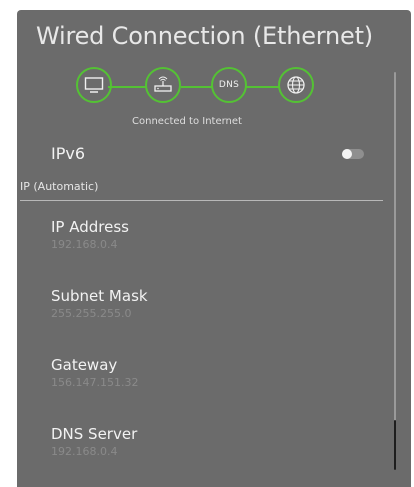 The width and height of the screenshot is (414, 487). I want to click on dns-node-label: DNS, so click(229, 85).